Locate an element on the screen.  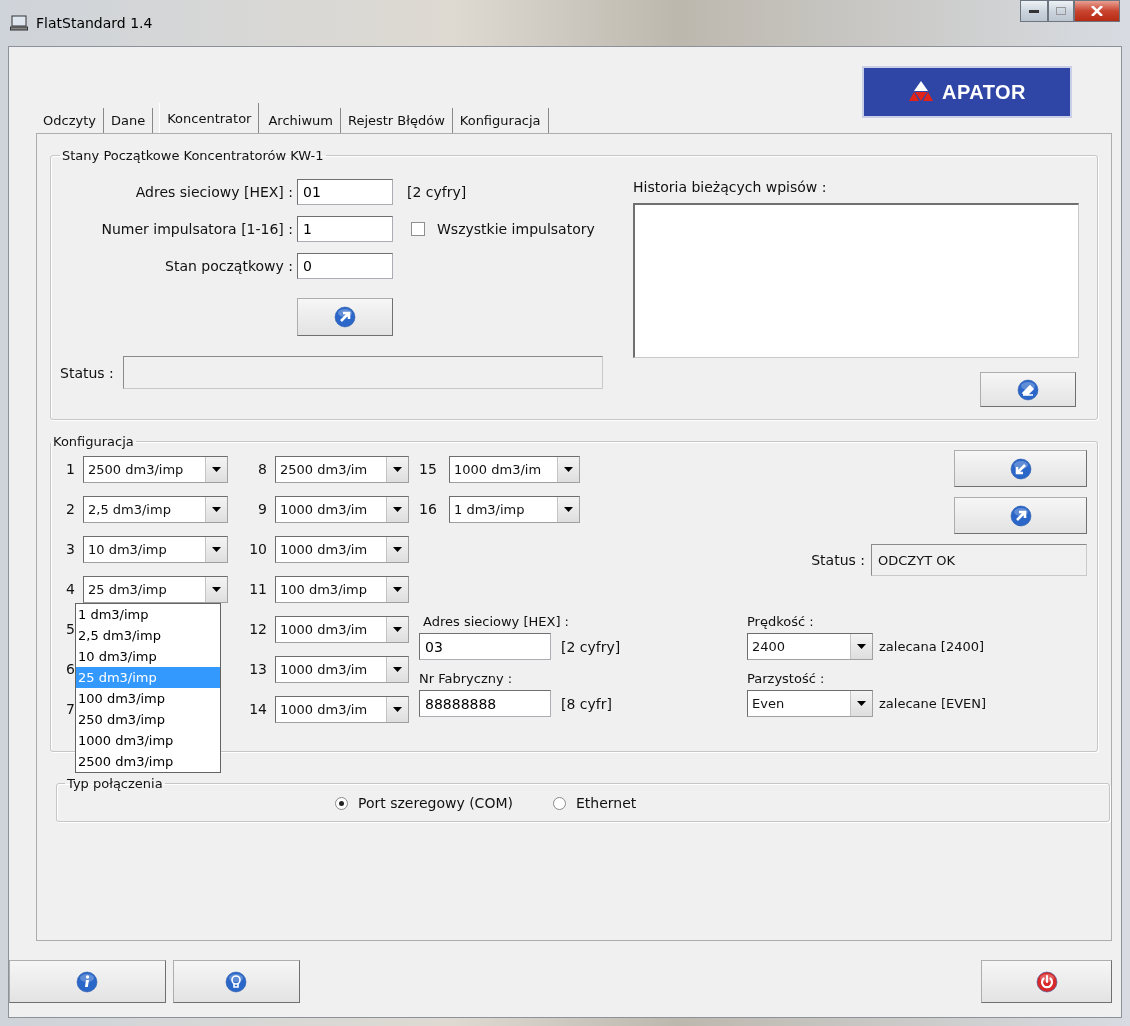
channel-number: 8 is located at coordinates (262, 469).